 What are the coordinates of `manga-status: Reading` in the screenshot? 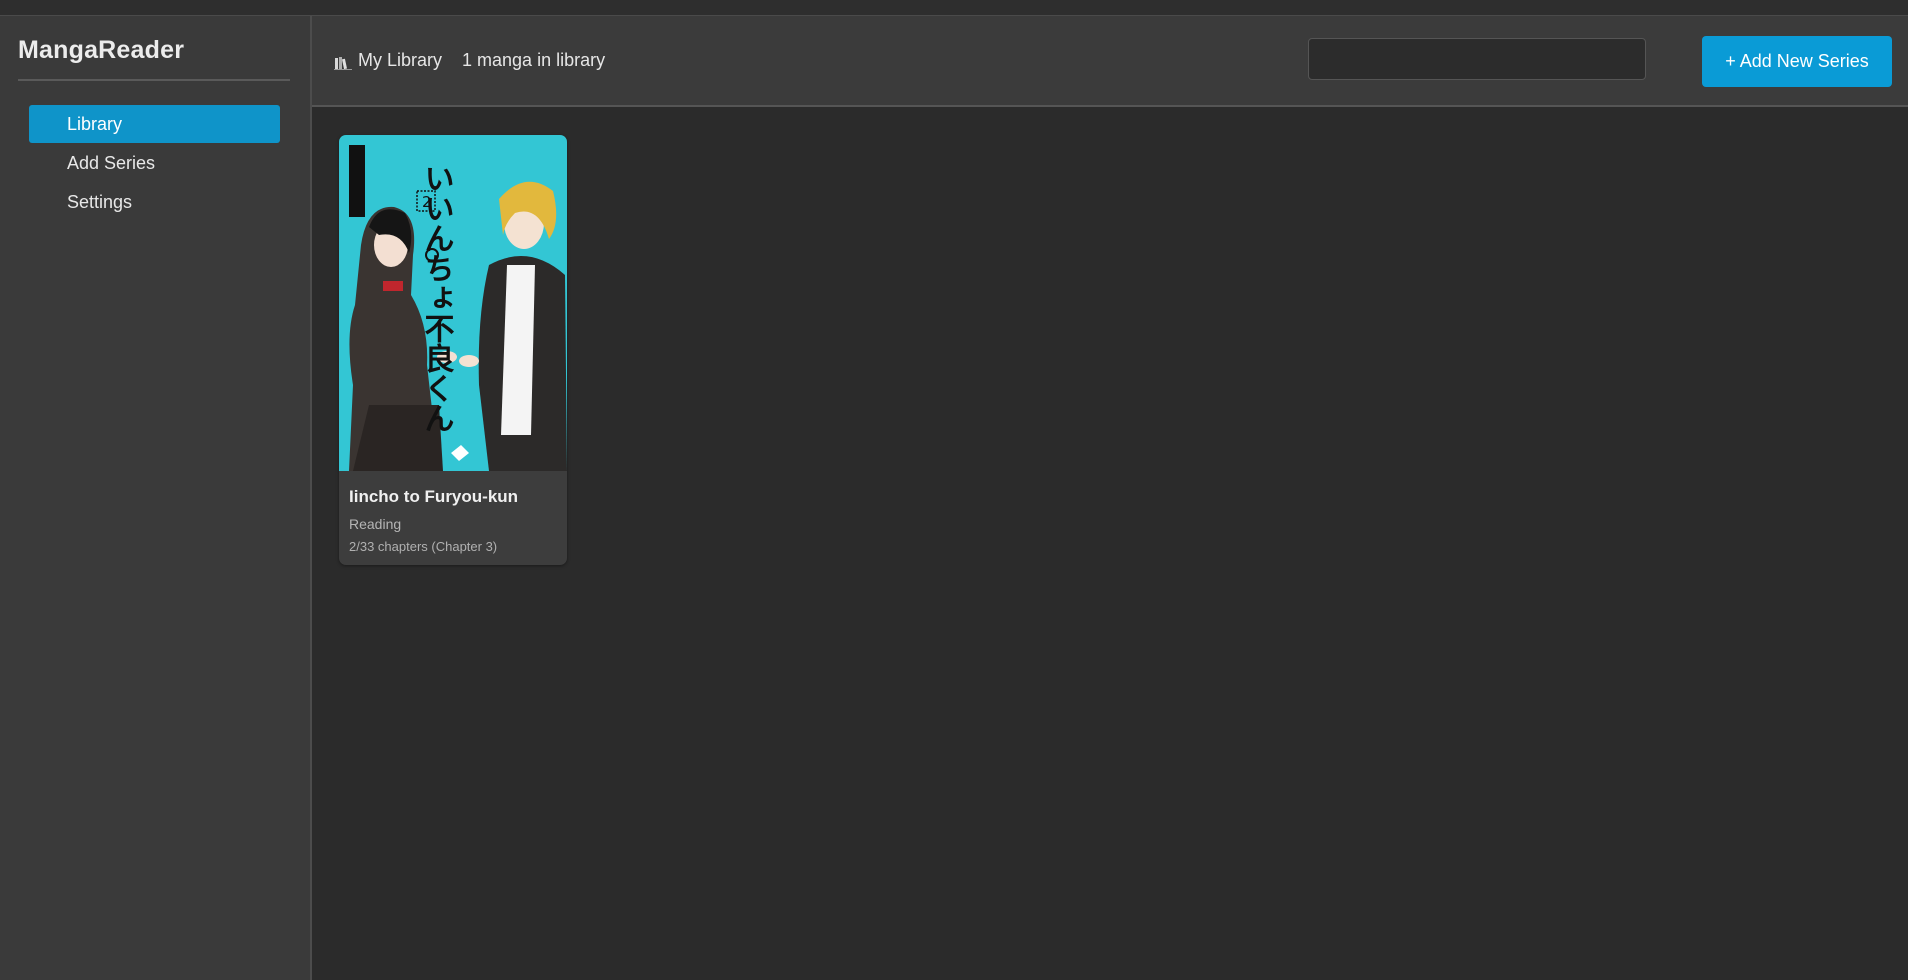 It's located at (375, 524).